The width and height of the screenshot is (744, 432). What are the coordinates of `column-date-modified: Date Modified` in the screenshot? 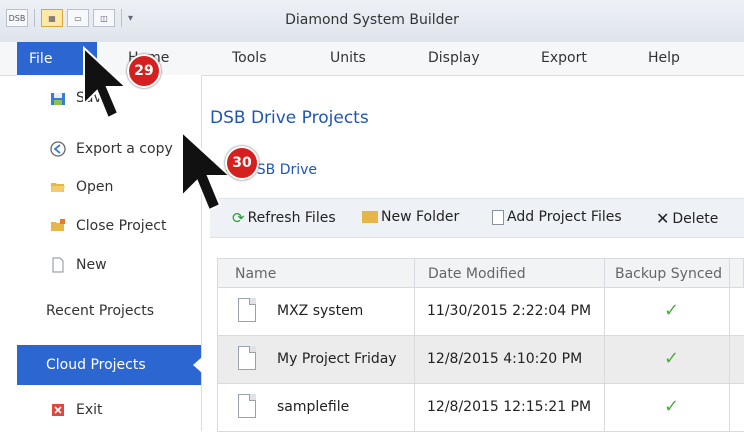 It's located at (477, 274).